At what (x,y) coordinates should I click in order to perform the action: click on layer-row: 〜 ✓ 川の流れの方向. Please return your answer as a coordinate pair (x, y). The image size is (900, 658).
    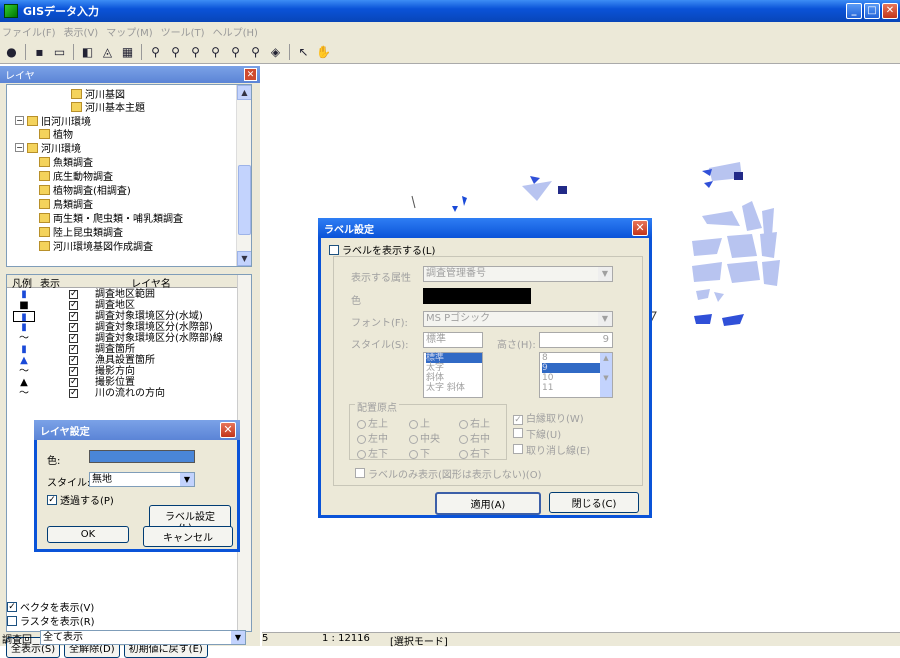
    Looking at the image, I should click on (123, 393).